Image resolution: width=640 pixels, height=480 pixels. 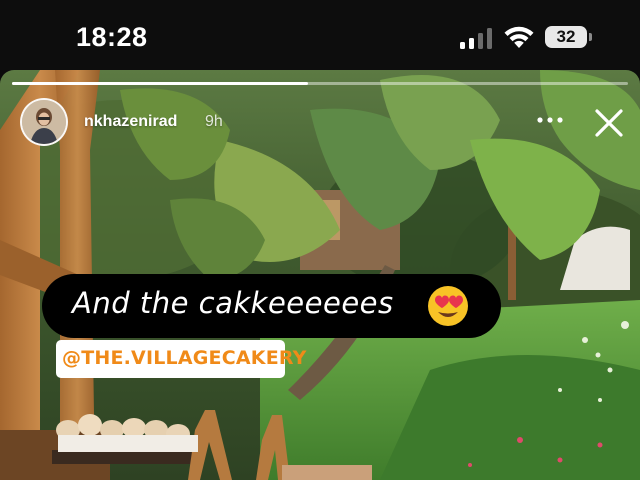 I want to click on avatar, so click(x=44, y=122).